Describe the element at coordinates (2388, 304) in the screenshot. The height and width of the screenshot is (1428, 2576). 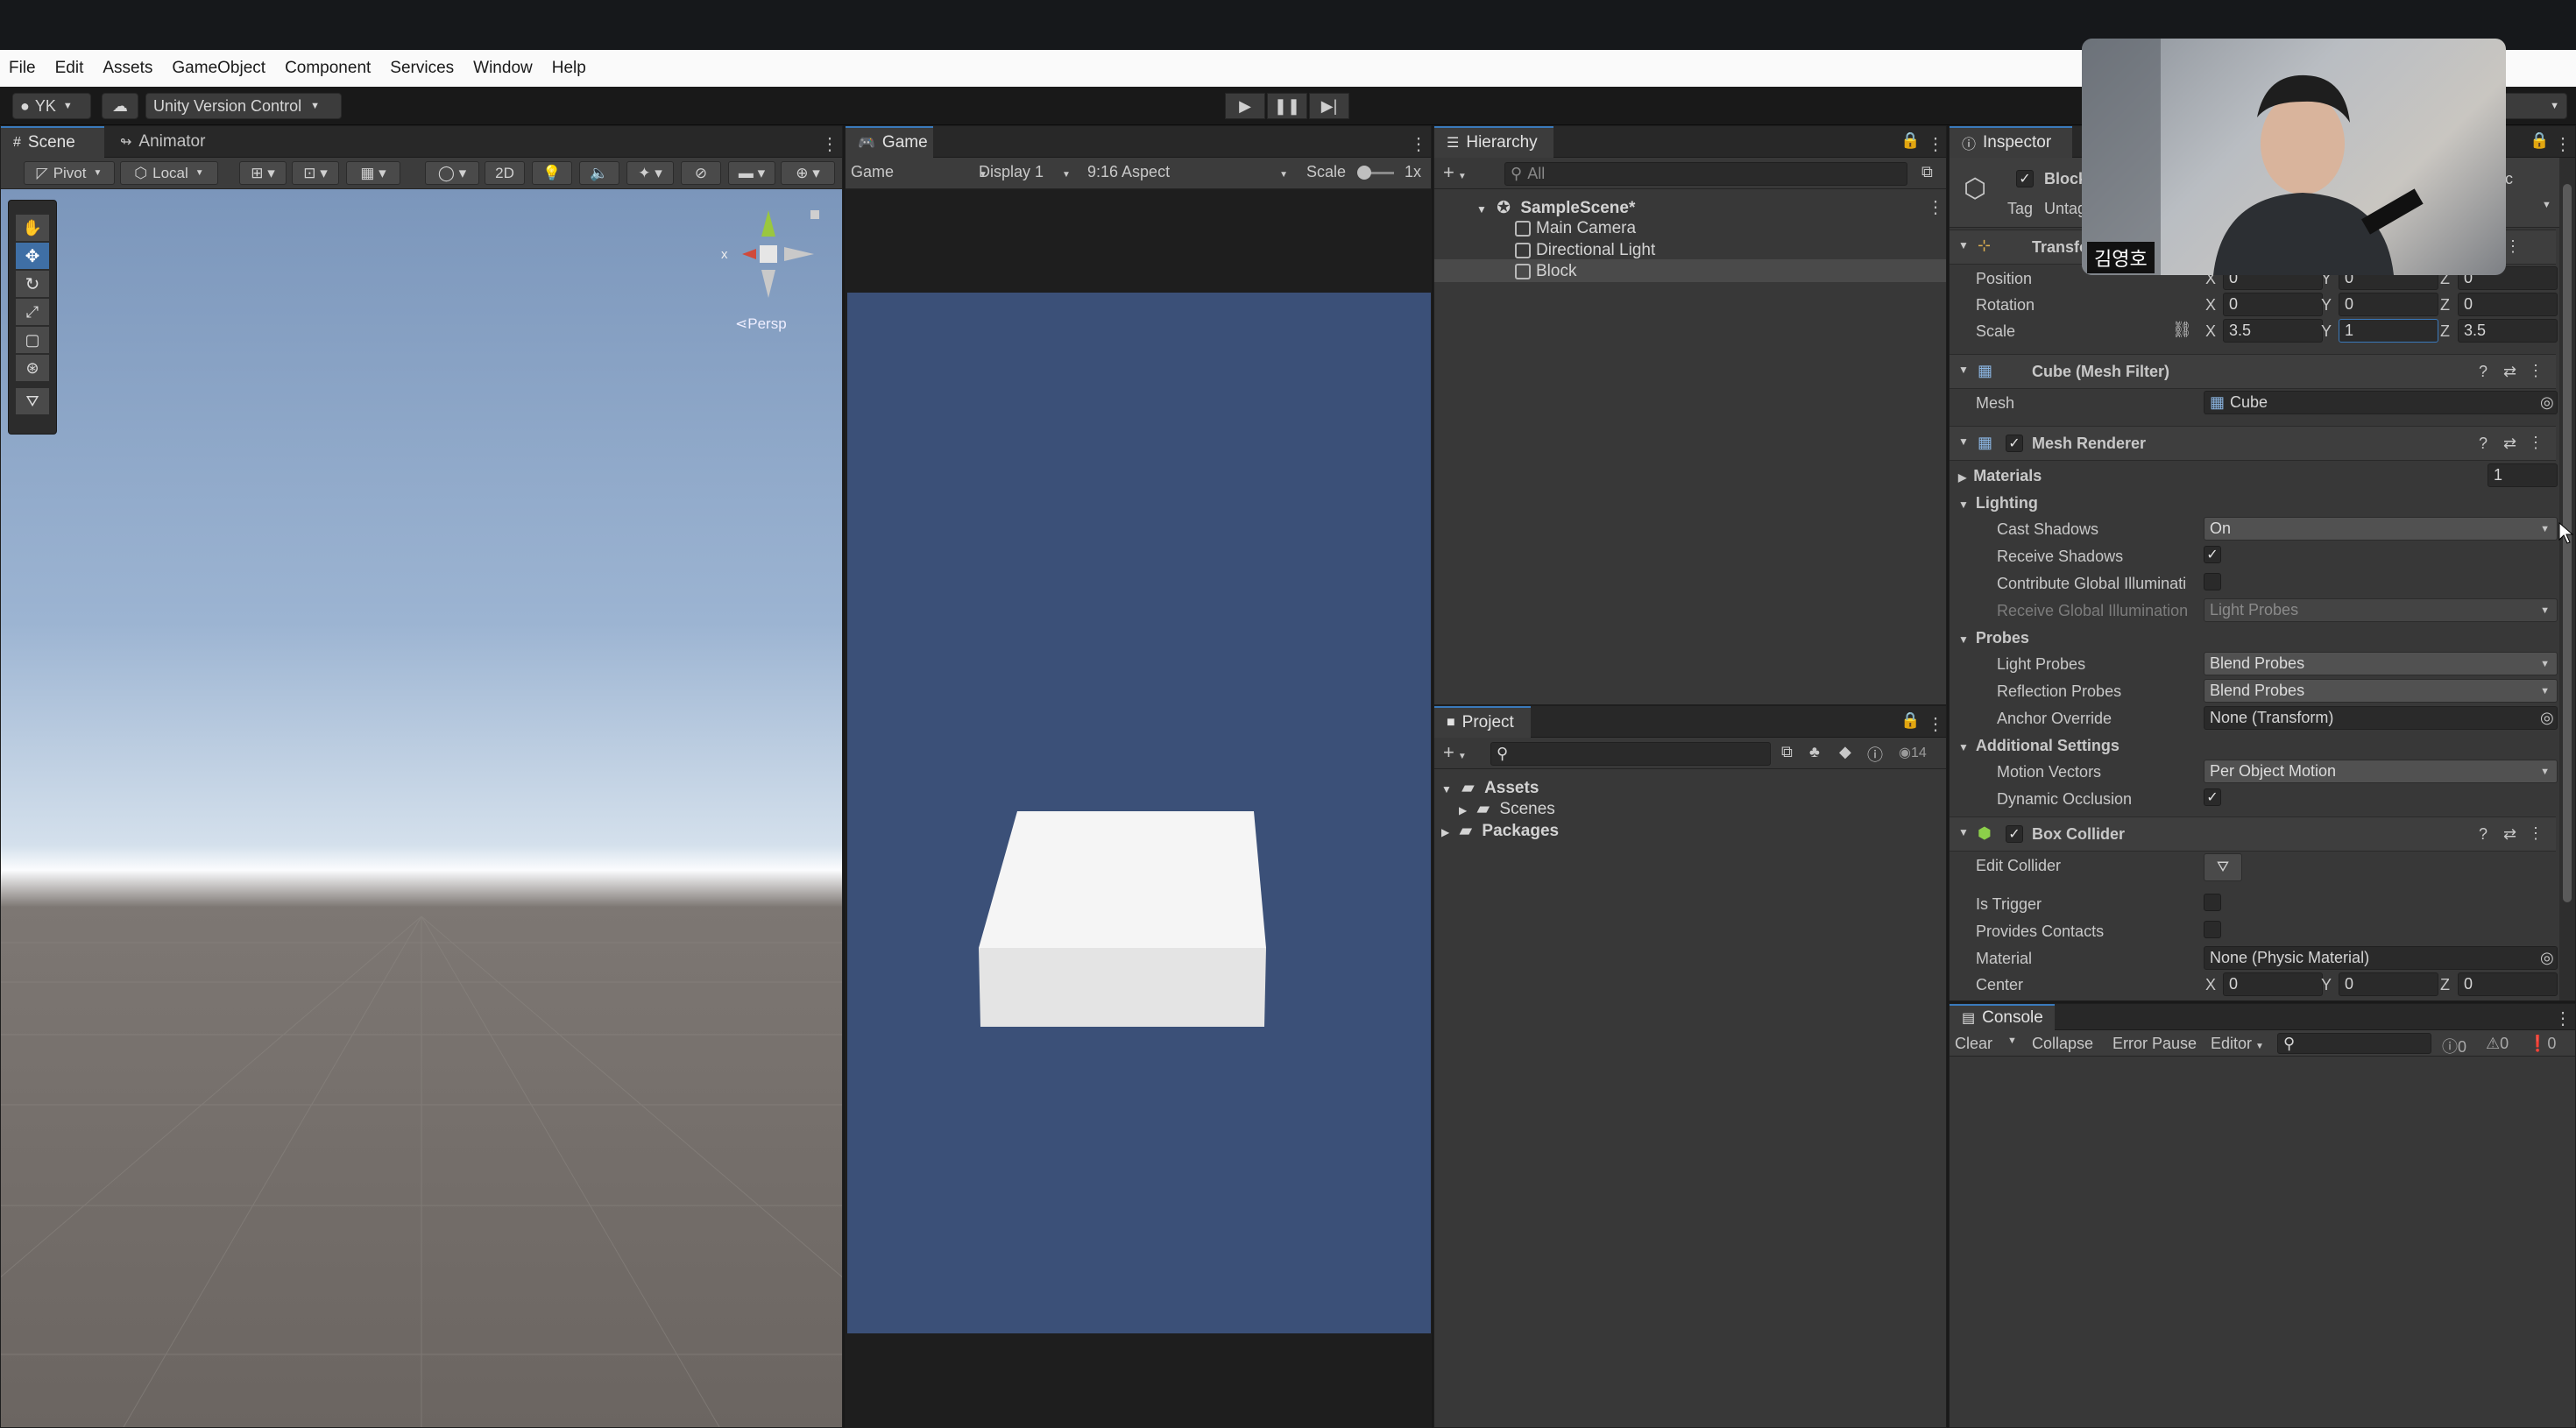
I see `rotation-y-field: 0` at that location.